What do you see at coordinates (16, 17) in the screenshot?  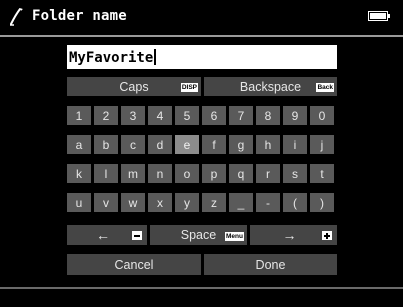 I see `pen-icon` at bounding box center [16, 17].